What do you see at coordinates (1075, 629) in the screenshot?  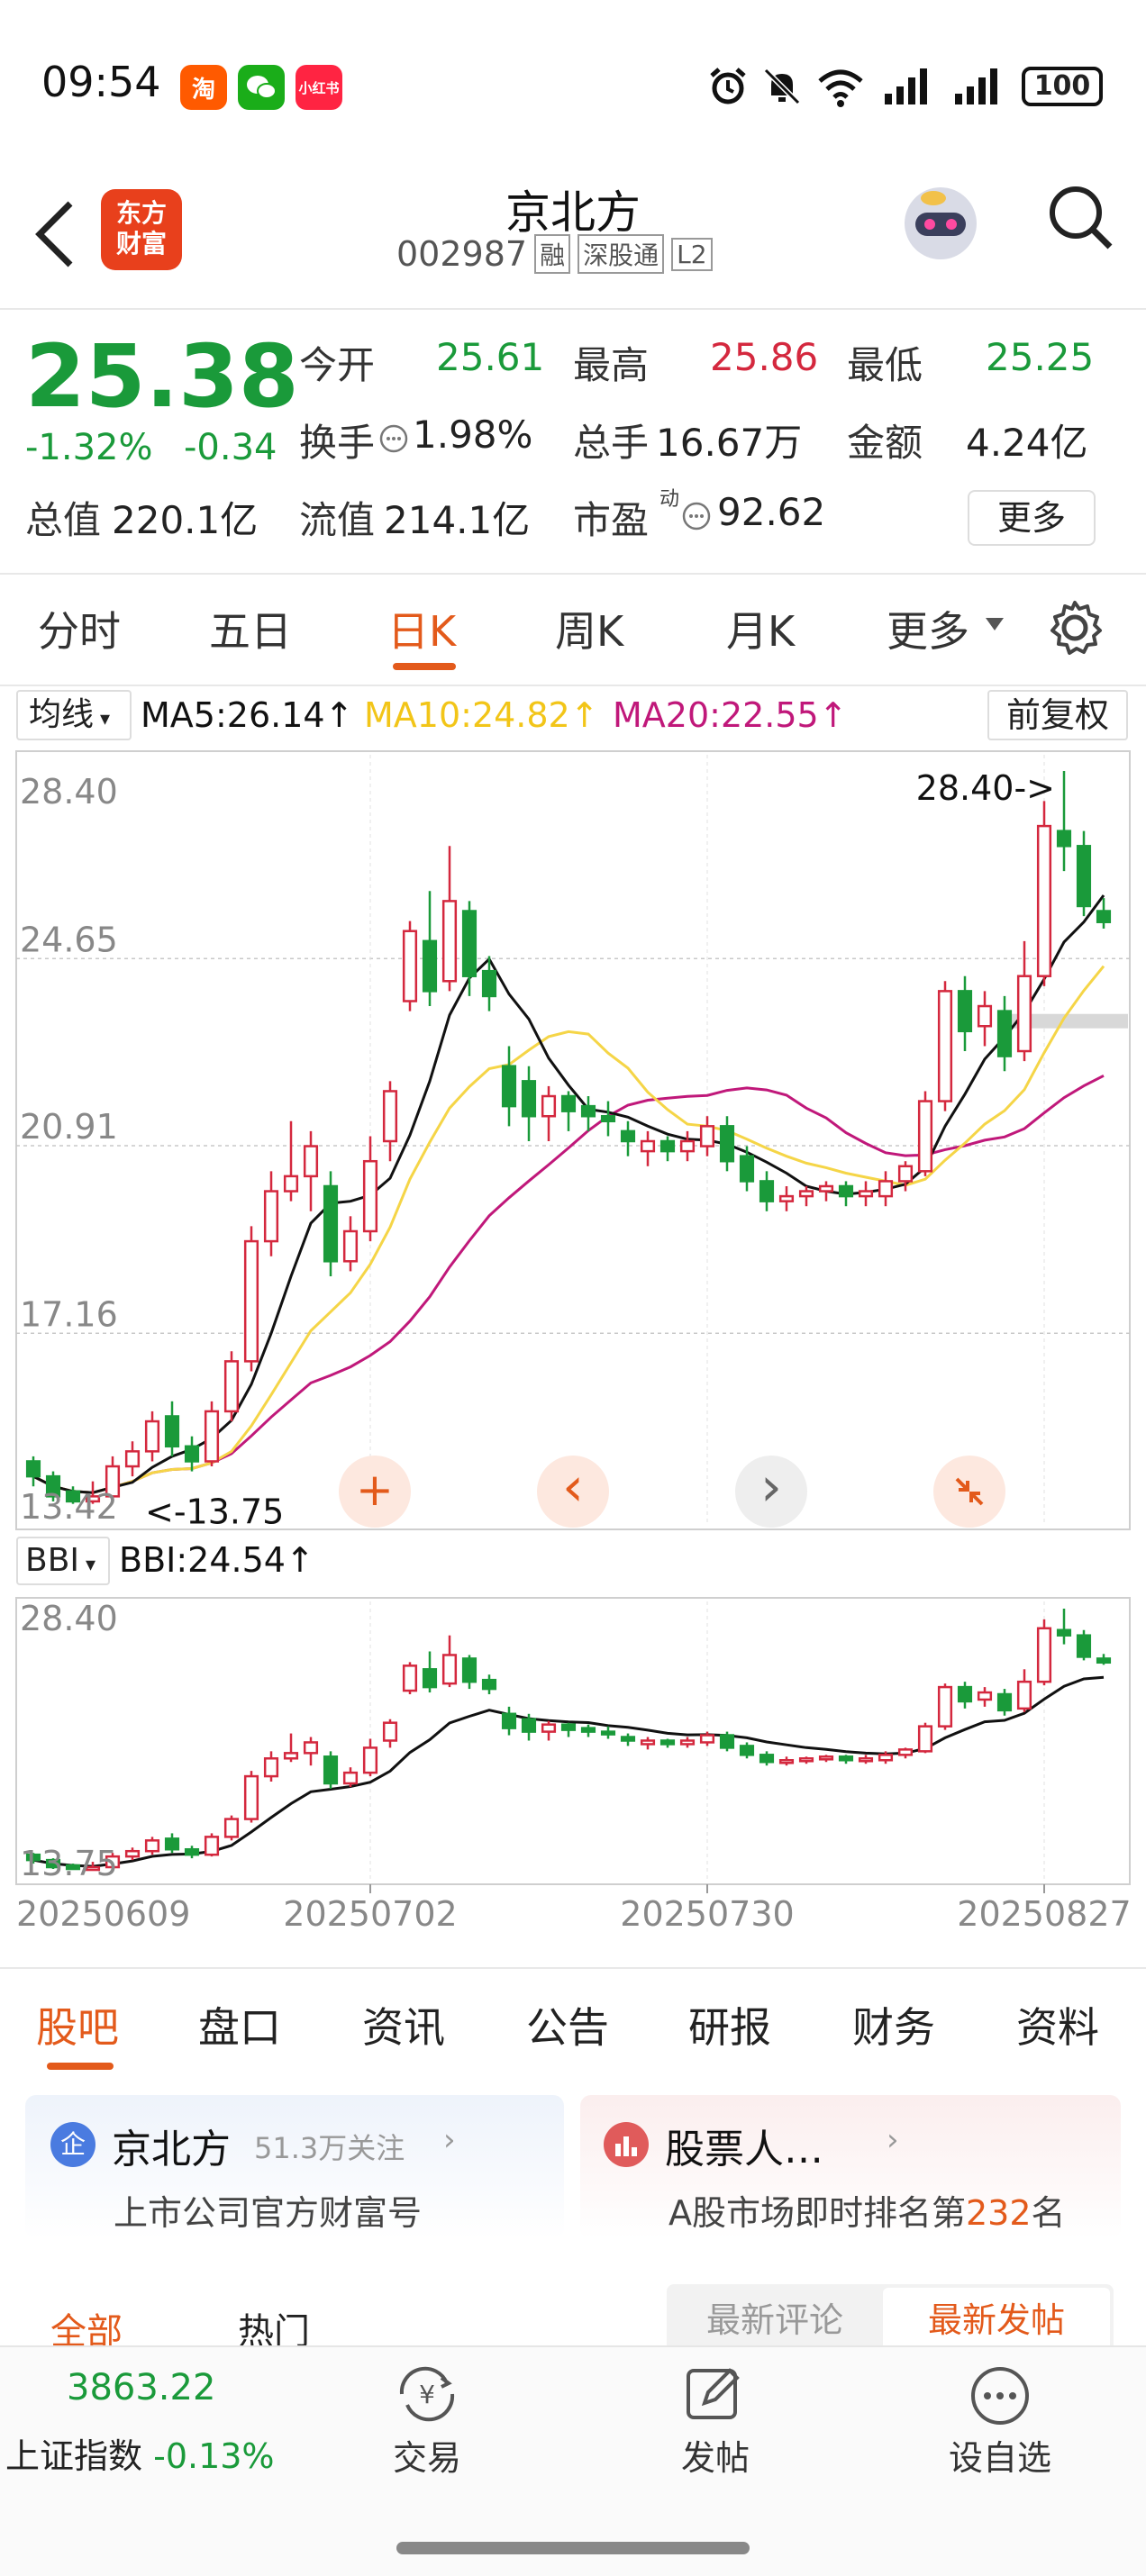 I see `gear-icon` at bounding box center [1075, 629].